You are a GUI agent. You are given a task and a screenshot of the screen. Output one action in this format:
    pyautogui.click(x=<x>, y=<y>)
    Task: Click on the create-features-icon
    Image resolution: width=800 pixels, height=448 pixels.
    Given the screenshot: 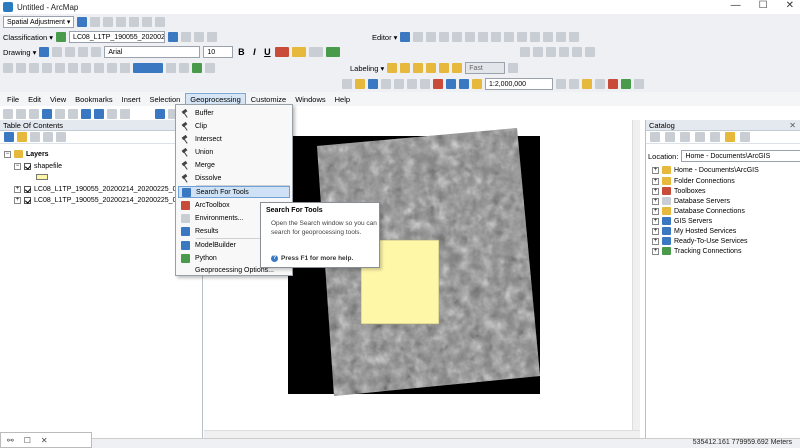 What is the action you would take?
    pyautogui.click(x=574, y=37)
    